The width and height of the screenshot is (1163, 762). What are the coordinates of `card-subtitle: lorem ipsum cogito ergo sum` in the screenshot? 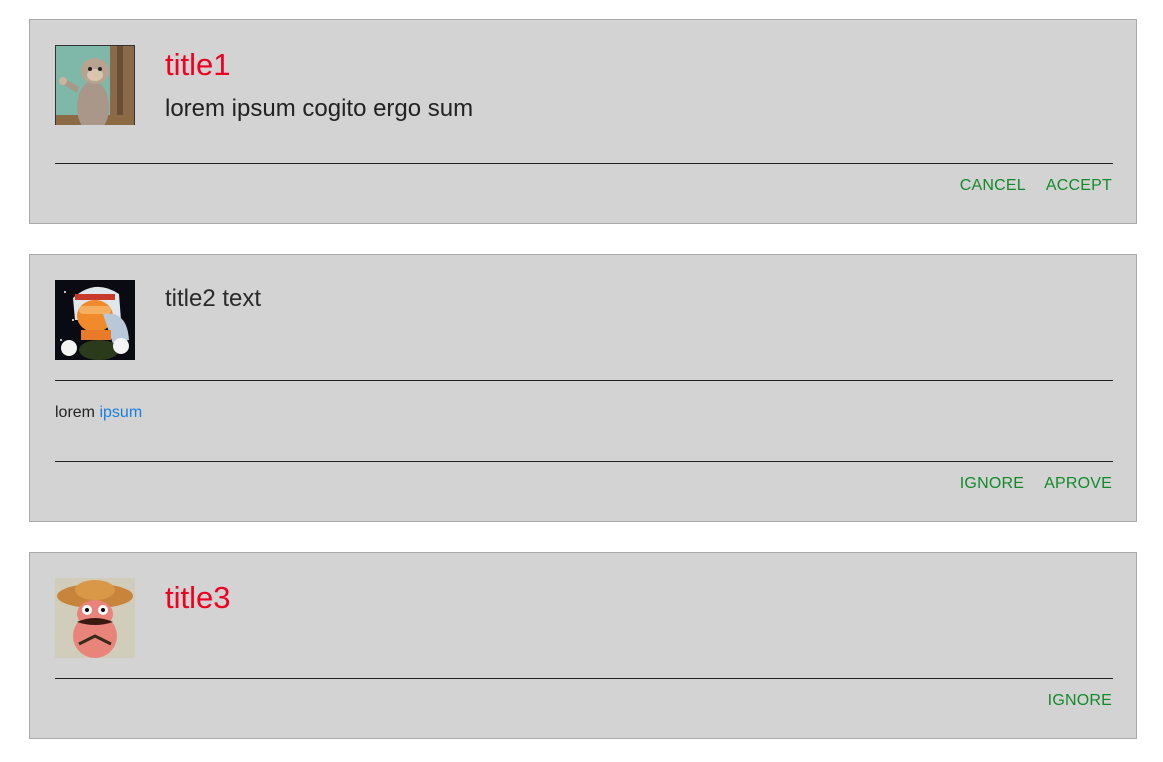 It's located at (319, 108).